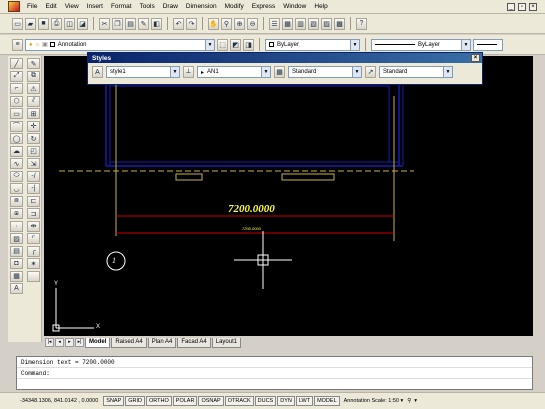  What do you see at coordinates (69, 23) in the screenshot?
I see `plot-preview-icon: ◫` at bounding box center [69, 23].